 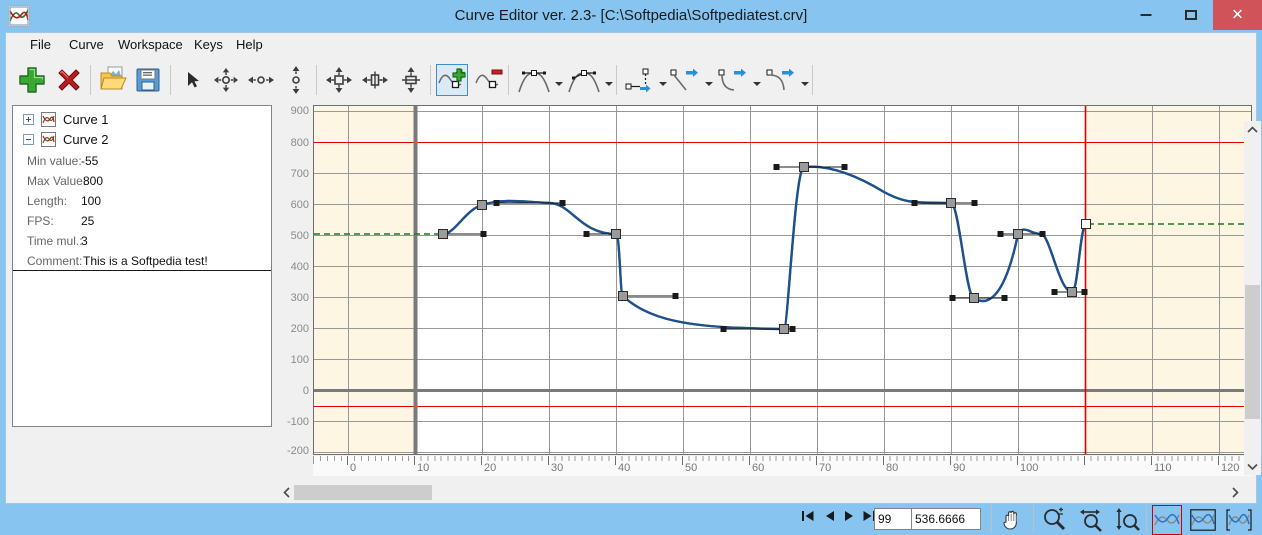 I want to click on length-value: 100, so click(x=91, y=201).